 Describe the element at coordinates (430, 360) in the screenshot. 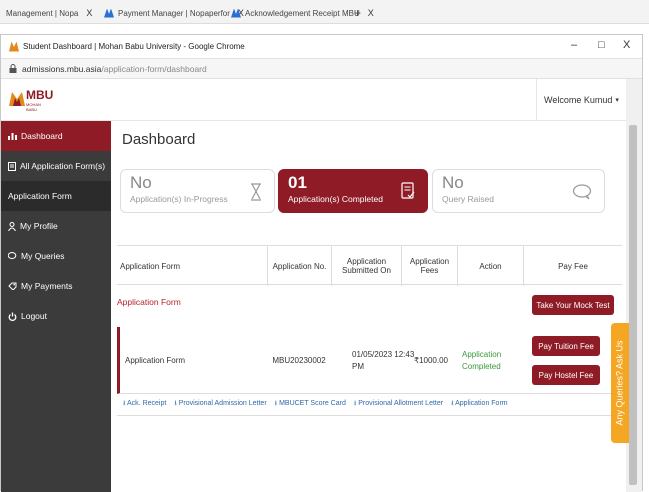

I see `cell-fees: ₹1000.00` at that location.